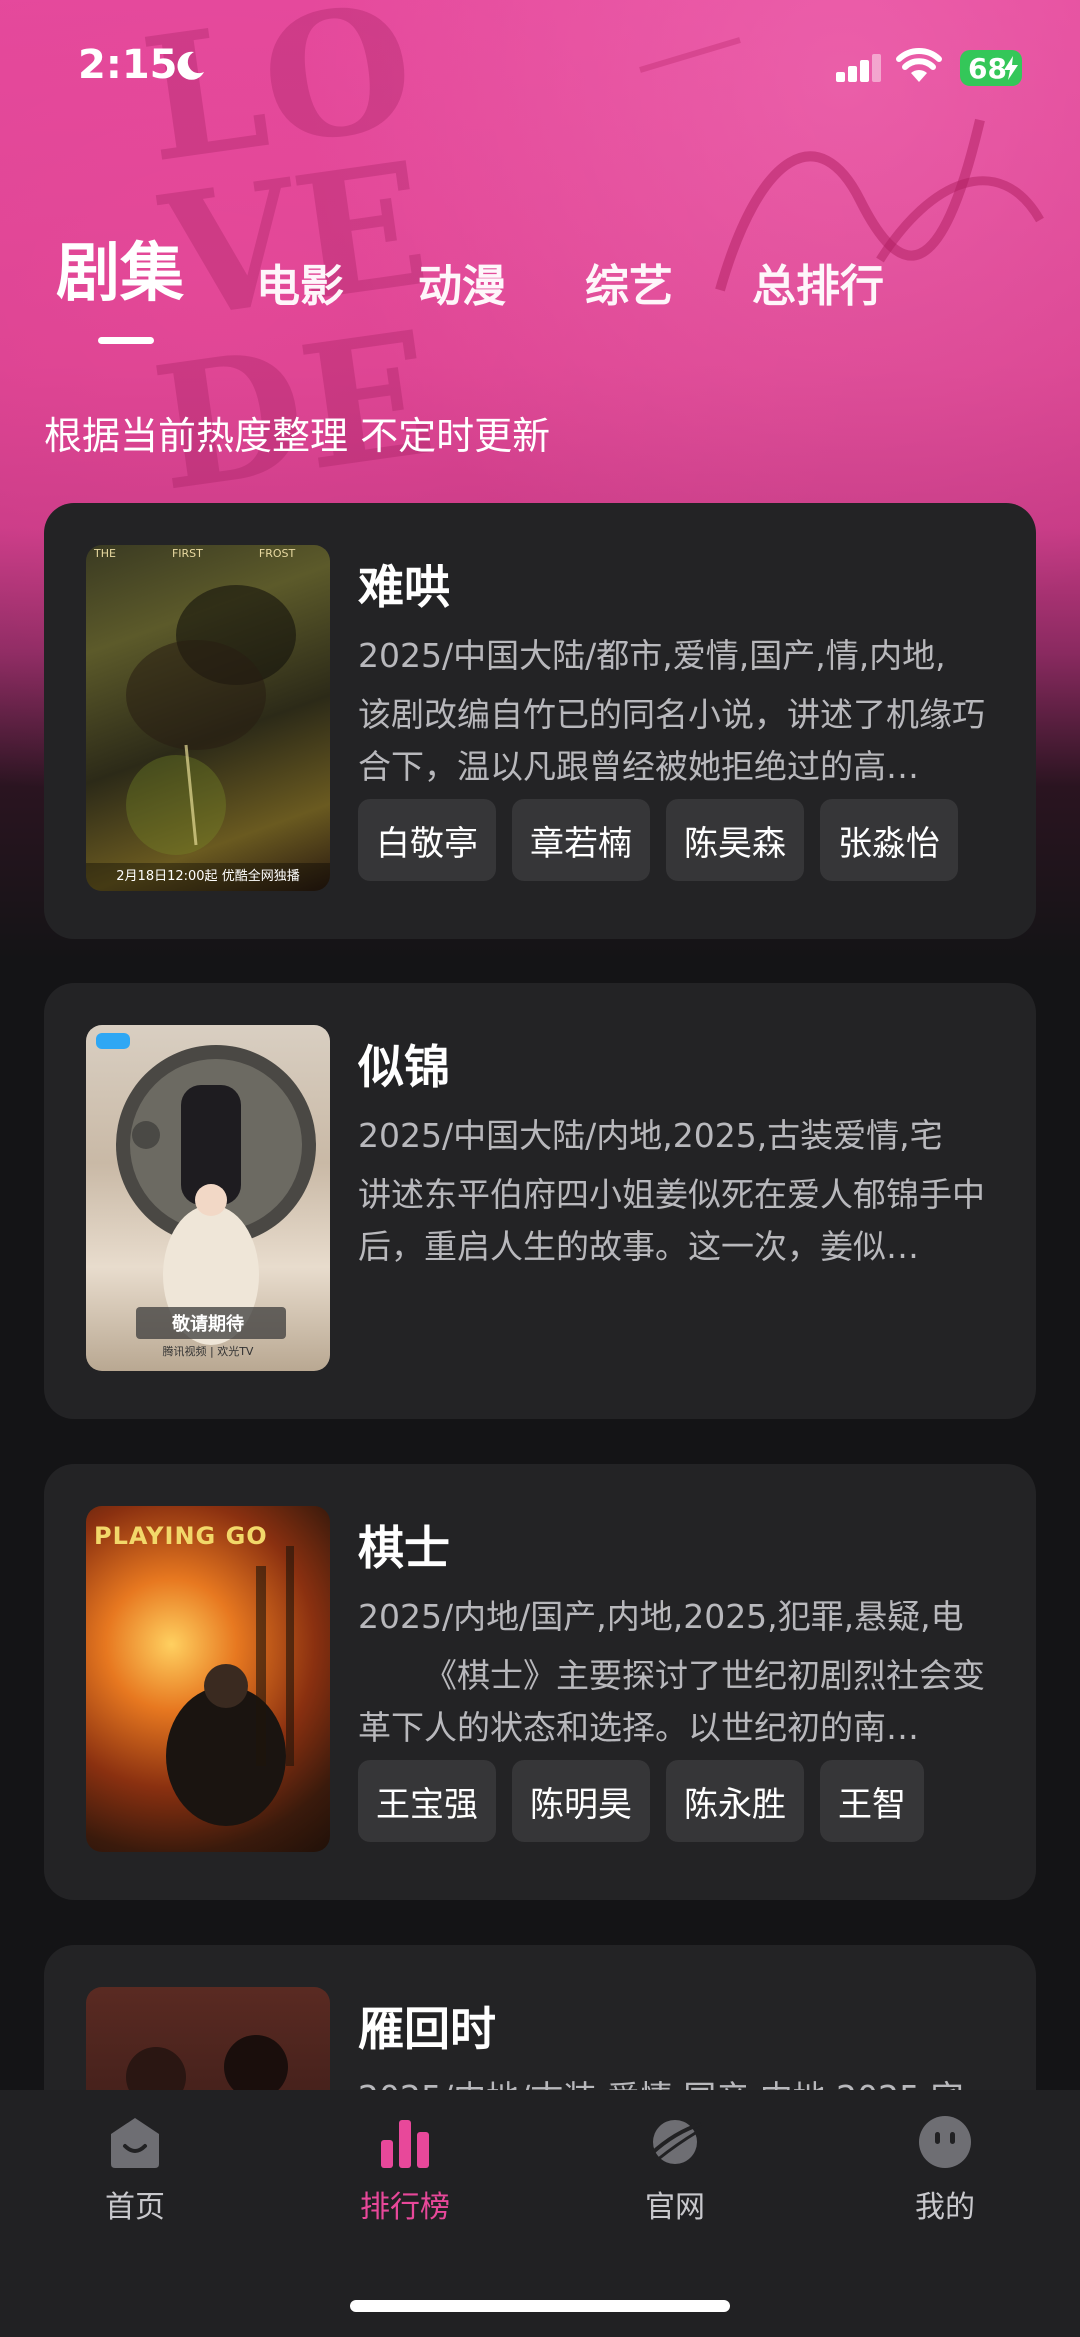 The height and width of the screenshot is (2337, 1080). I want to click on poster-caption: 敬请期待, so click(208, 1324).